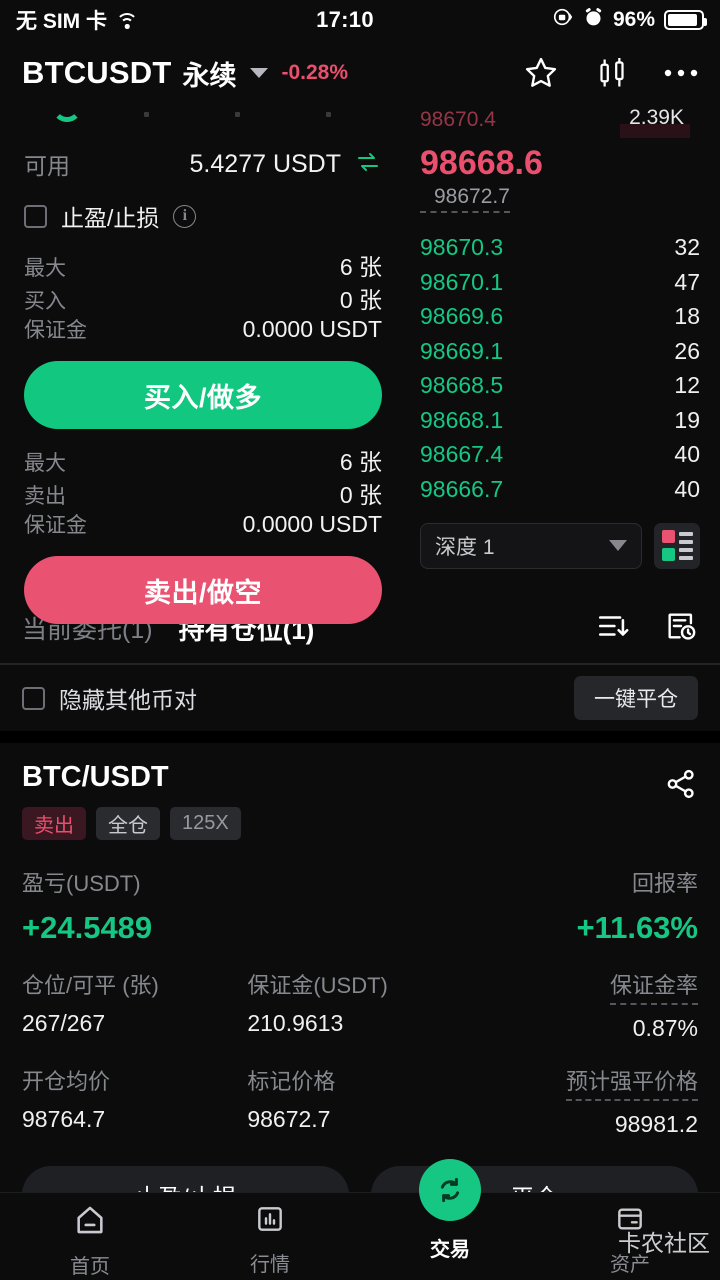 Image resolution: width=720 pixels, height=1280 pixels. Describe the element at coordinates (47, 166) in the screenshot. I see `available-label: 可用` at that location.